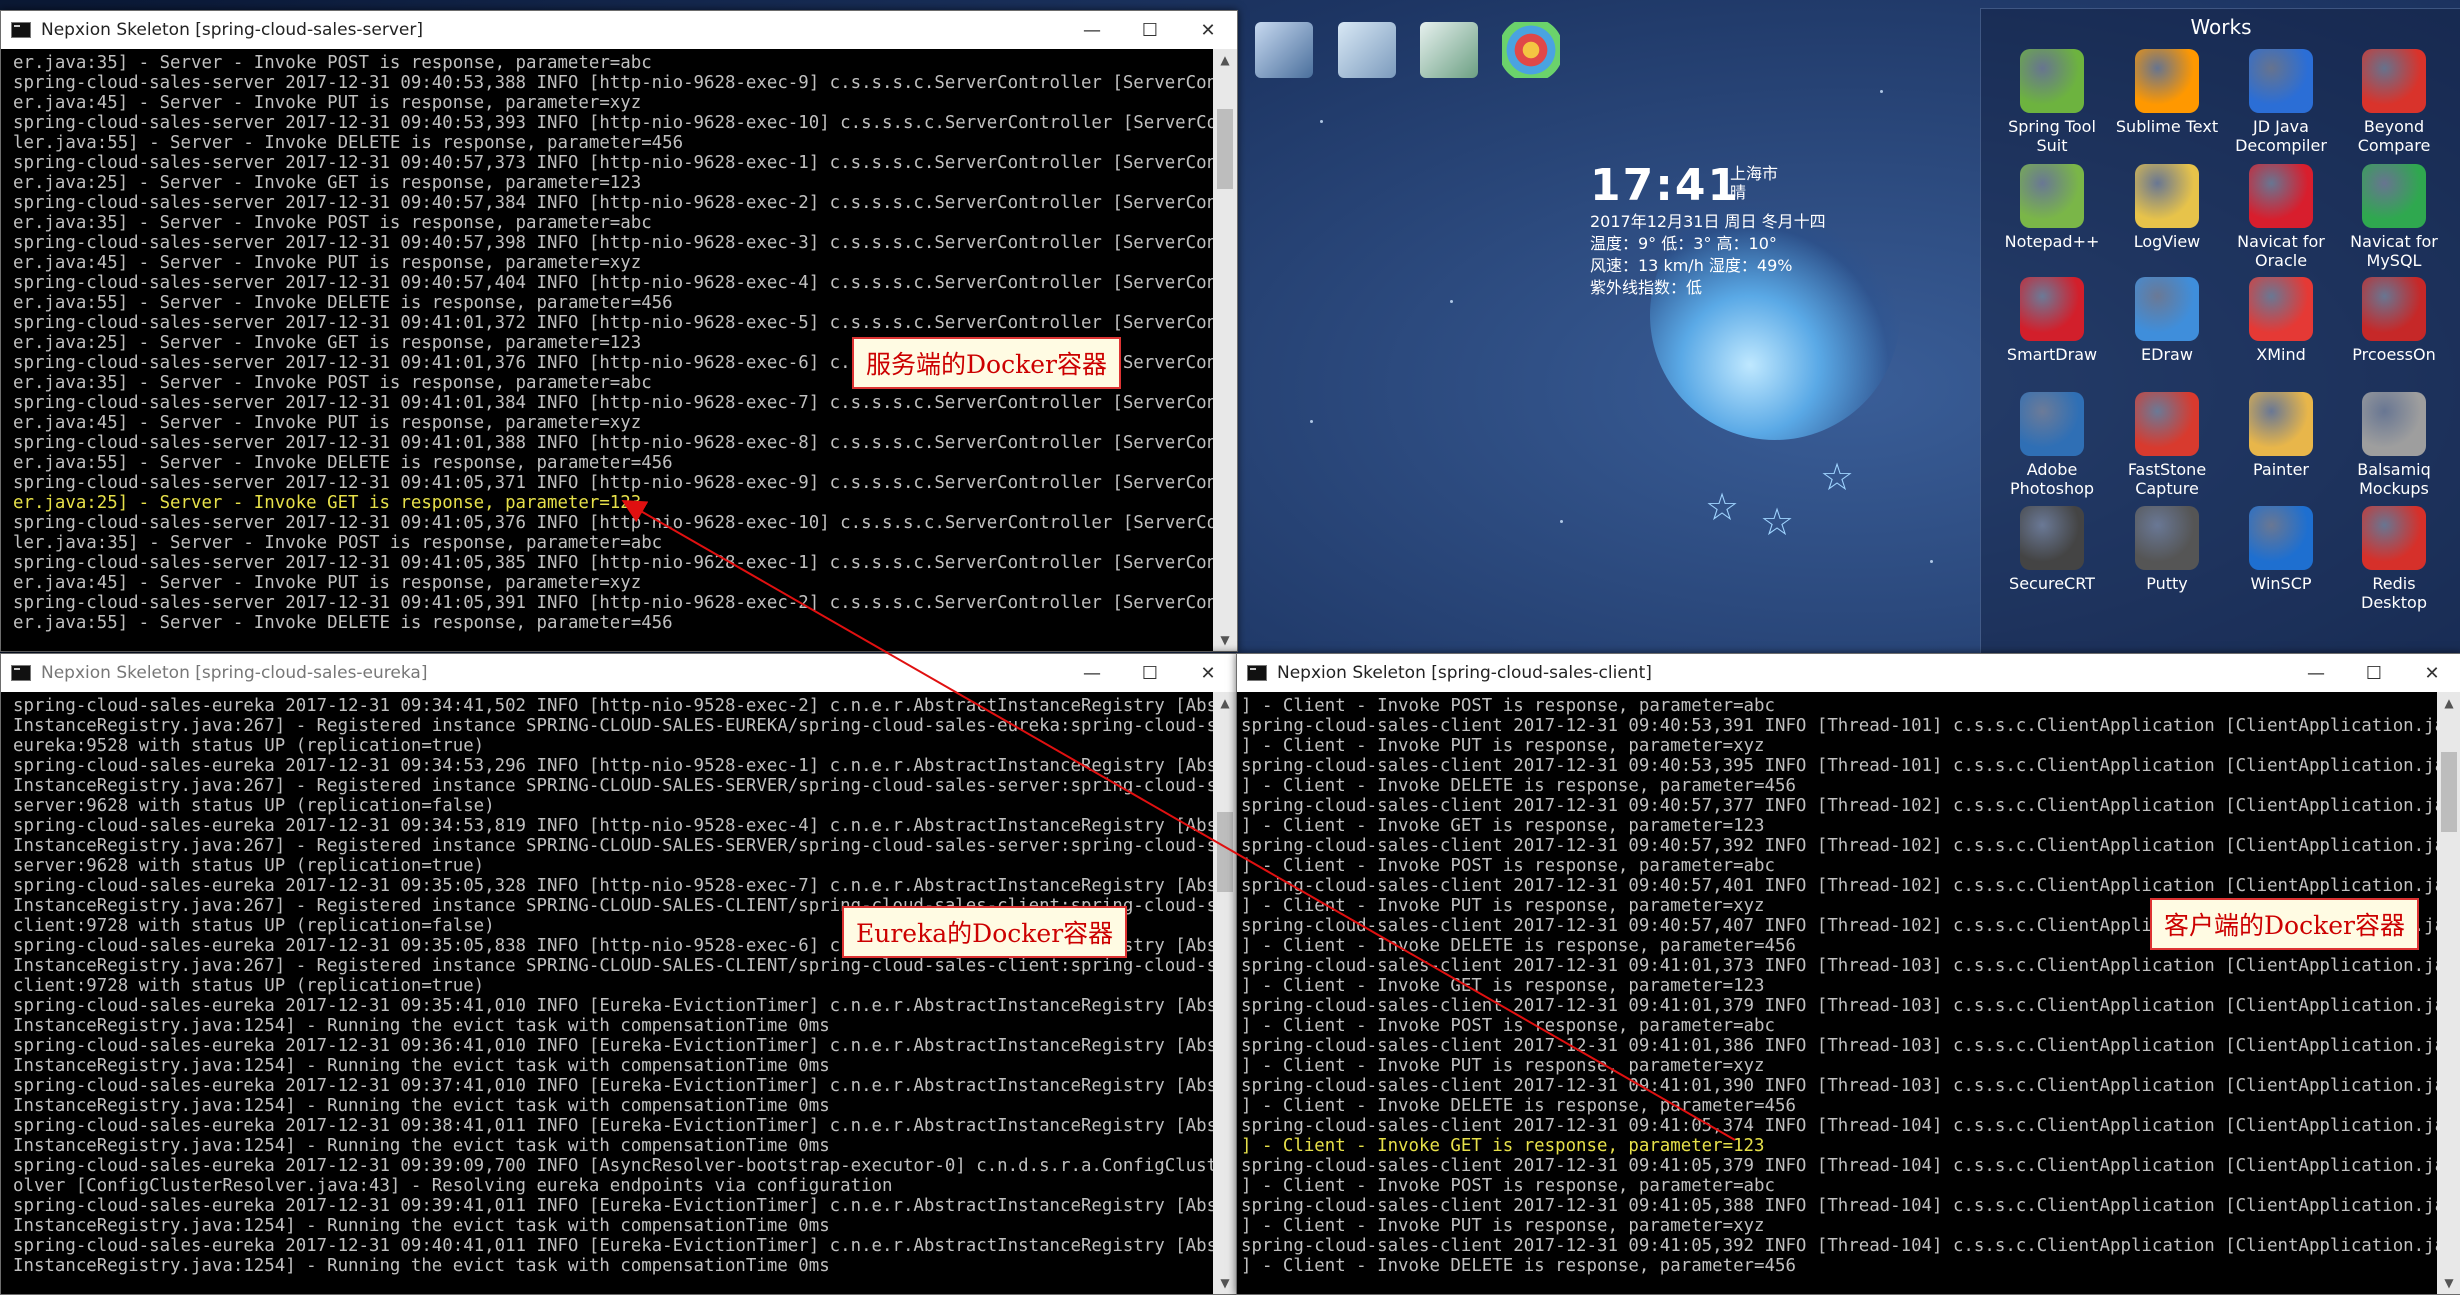 The image size is (2460, 1295). Describe the element at coordinates (985, 932) in the screenshot. I see `eureka-container-label: Eureka的Docker容器` at that location.